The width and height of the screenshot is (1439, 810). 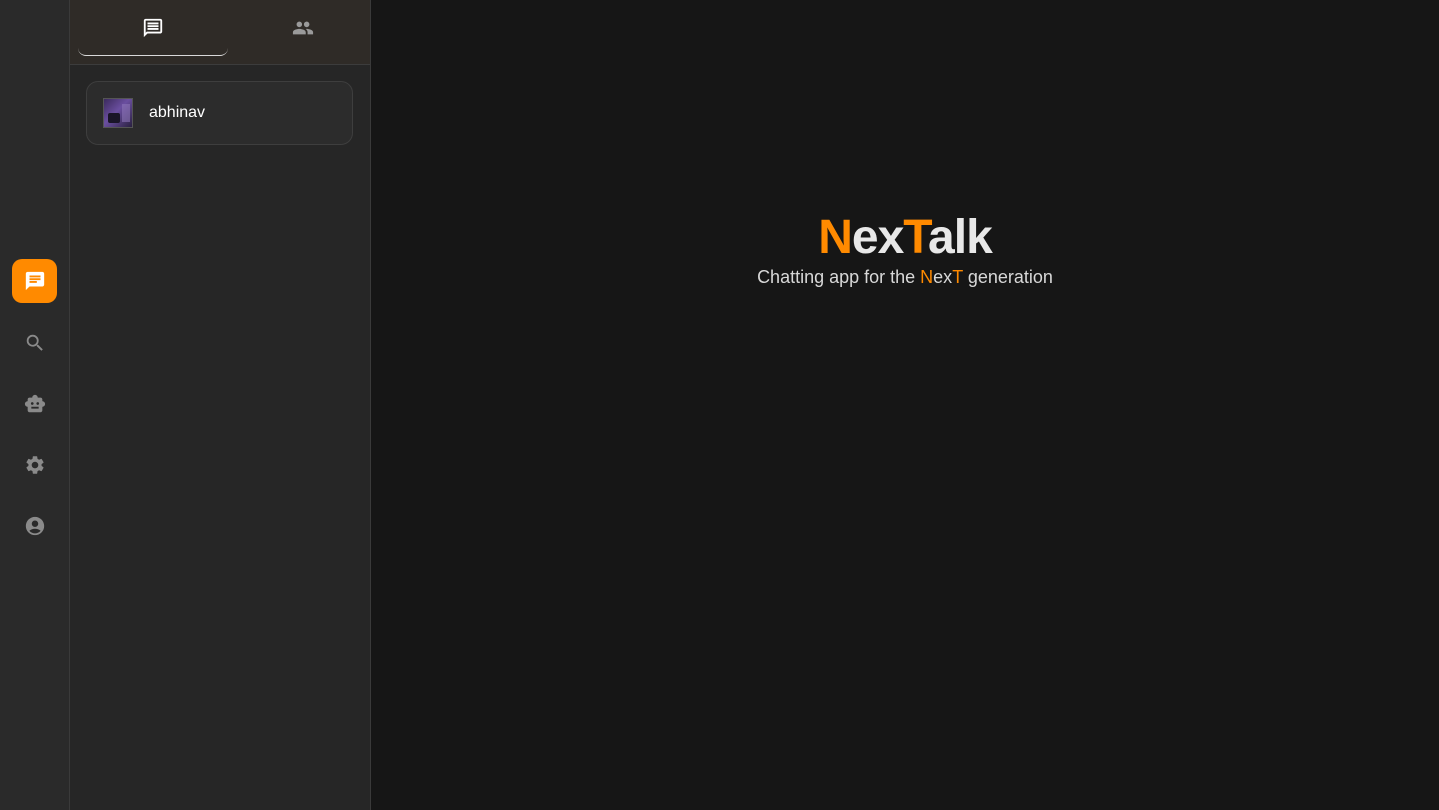 I want to click on rail-chats-button, so click(x=34, y=281).